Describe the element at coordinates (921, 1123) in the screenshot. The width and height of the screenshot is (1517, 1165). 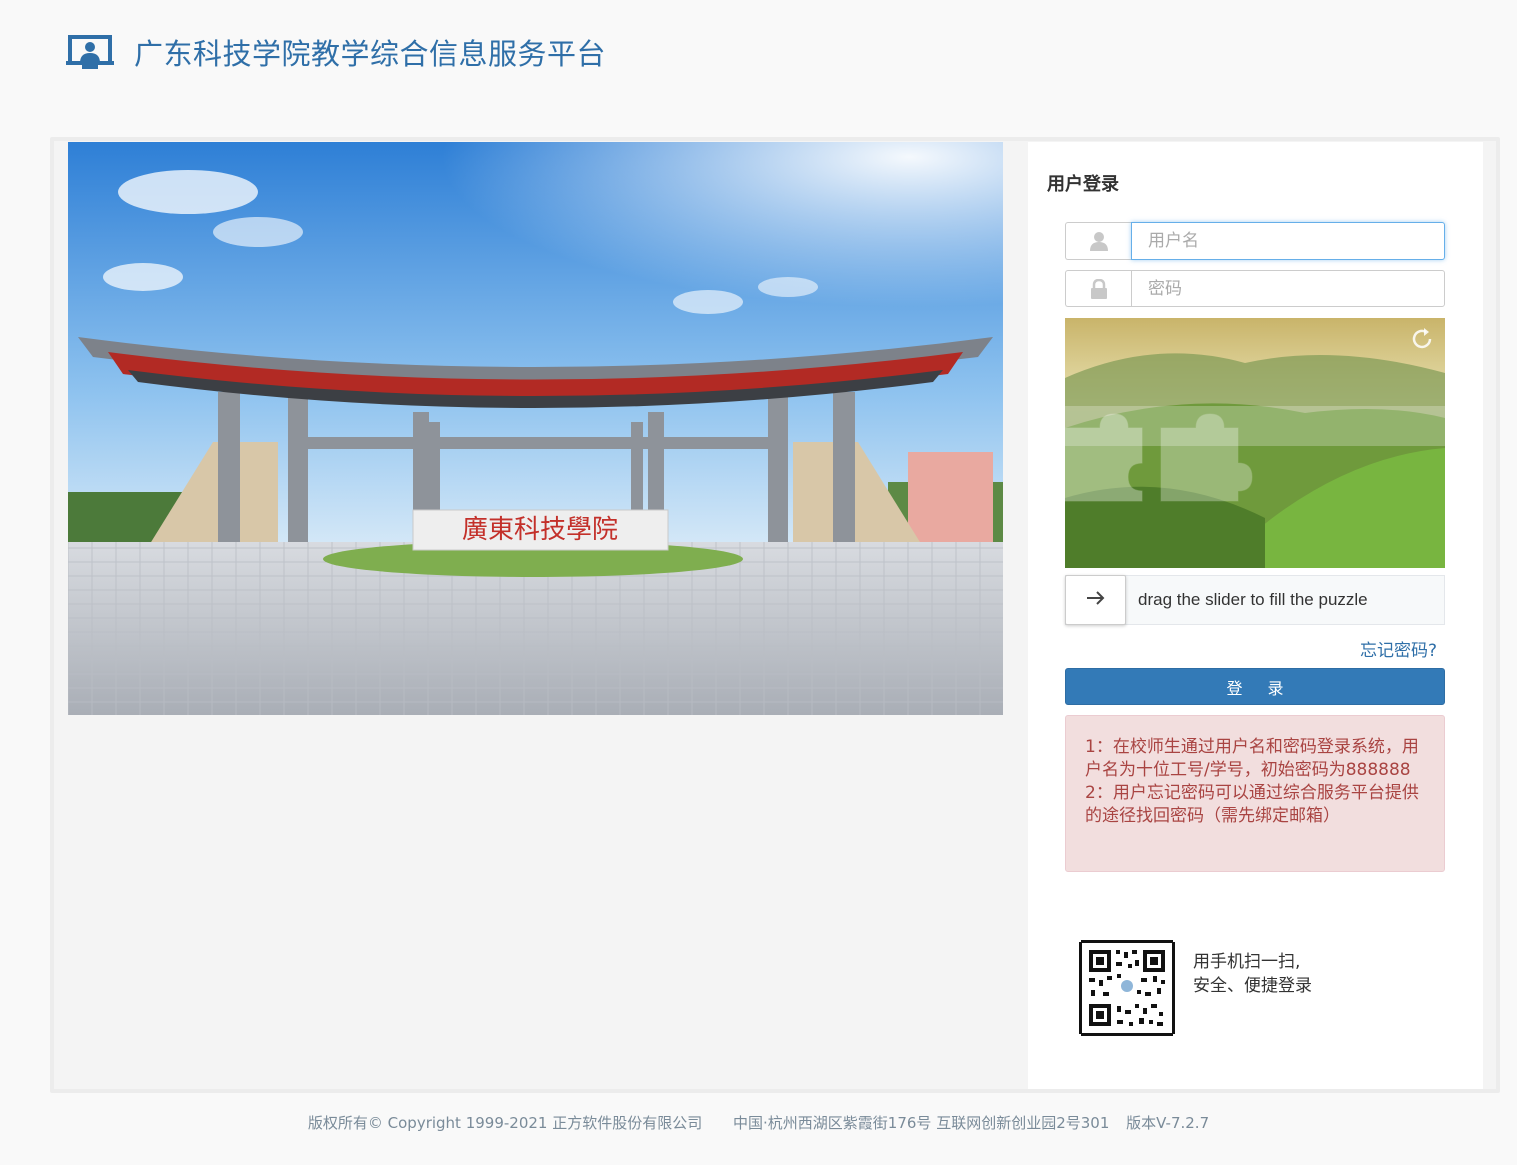
I see `footer-address: 中国·杭州西湖区紫霞街176号 互联网创新创业园2号301` at that location.